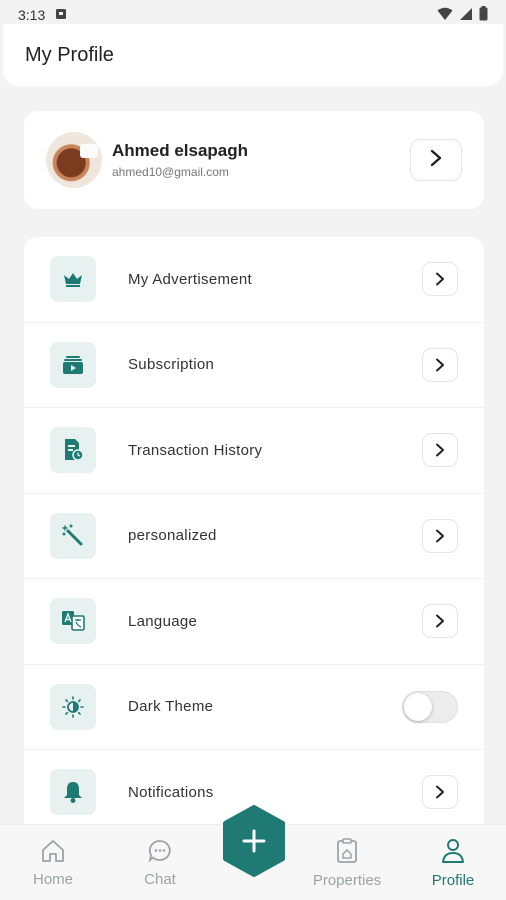 This screenshot has width=506, height=900. What do you see at coordinates (160, 879) in the screenshot?
I see `nav-chat-label: Chat` at bounding box center [160, 879].